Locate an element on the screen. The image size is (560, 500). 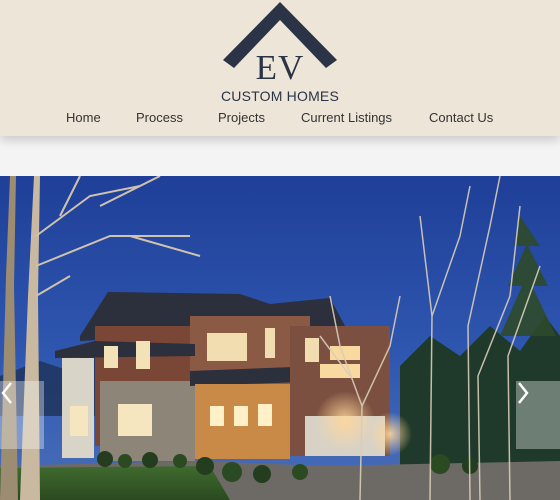
header-spacer is located at coordinates (280, 156).